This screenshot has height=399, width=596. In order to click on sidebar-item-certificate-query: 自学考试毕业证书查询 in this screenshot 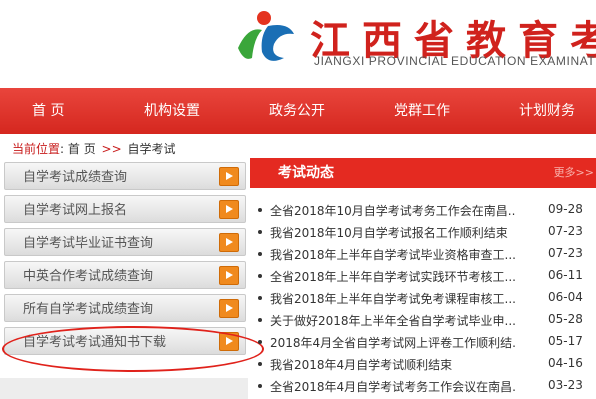, I will do `click(125, 242)`.